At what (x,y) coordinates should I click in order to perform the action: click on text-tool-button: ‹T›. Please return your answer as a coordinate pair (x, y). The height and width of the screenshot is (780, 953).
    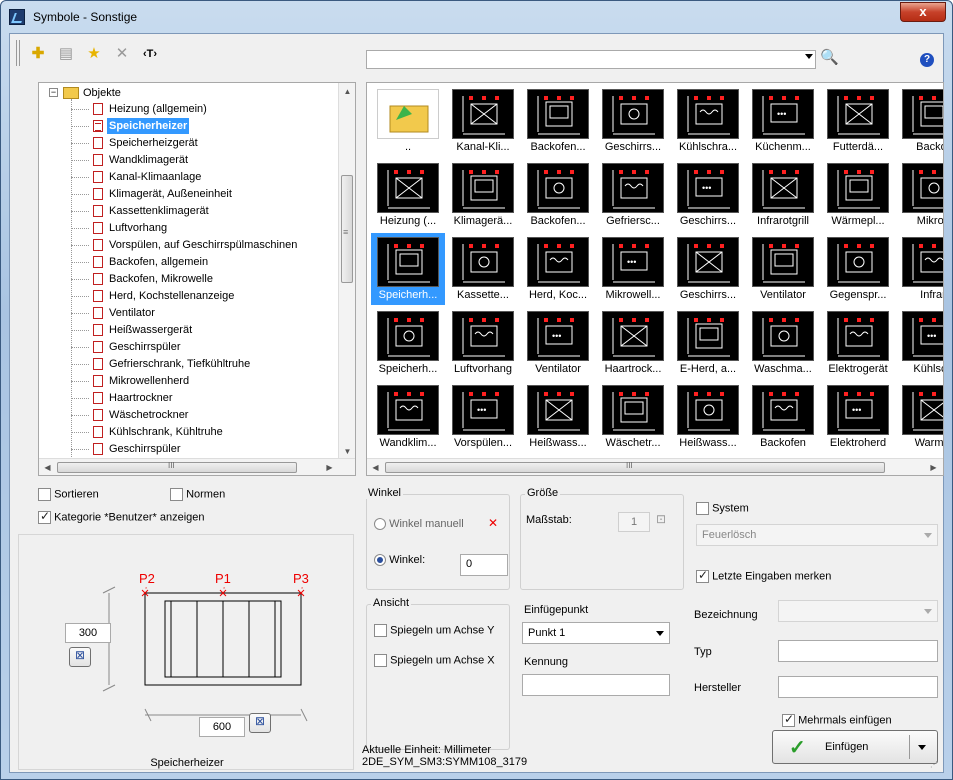
    Looking at the image, I should click on (150, 54).